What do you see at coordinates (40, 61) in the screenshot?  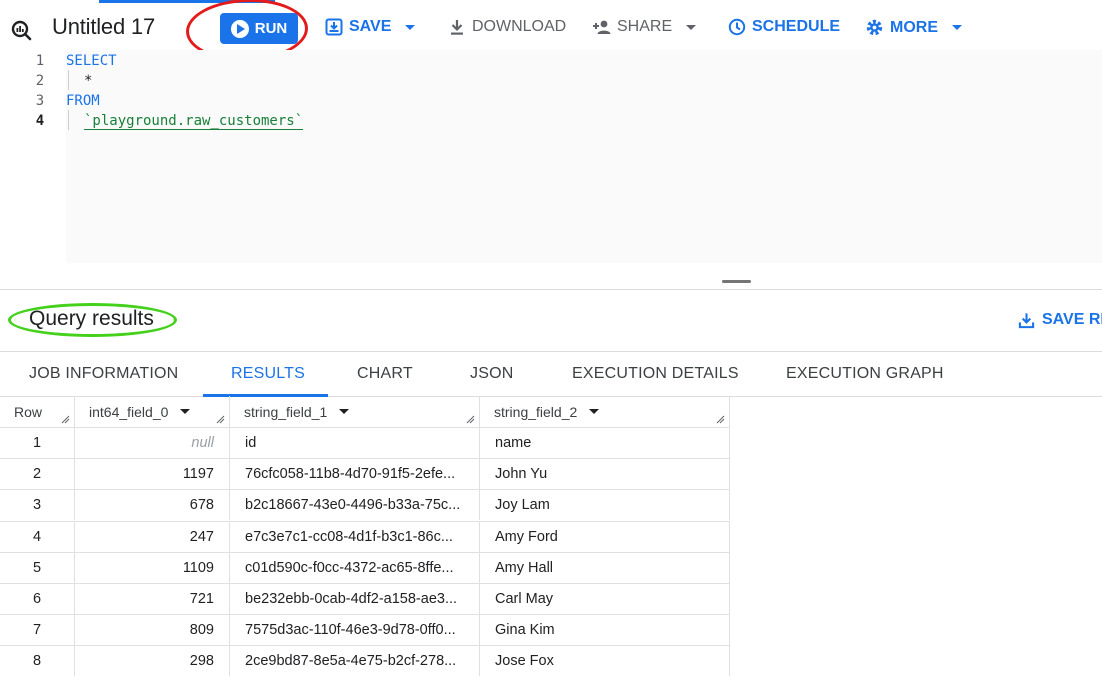 I see `line-number: 1` at bounding box center [40, 61].